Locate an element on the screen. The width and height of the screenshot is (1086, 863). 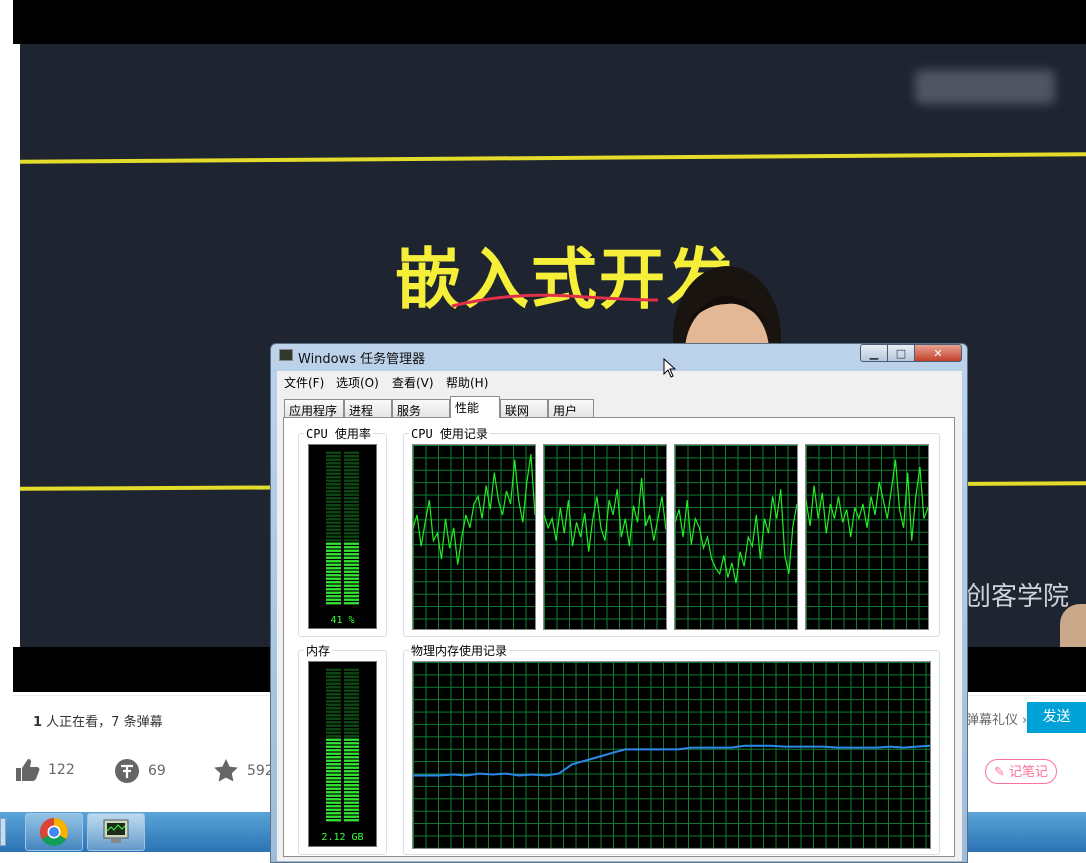
close-icon: ✕ is located at coordinates (938, 353).